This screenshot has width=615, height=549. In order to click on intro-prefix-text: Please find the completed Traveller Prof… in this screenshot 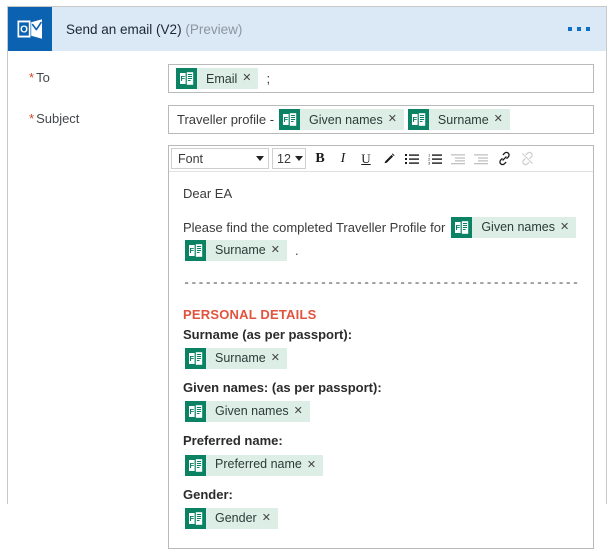, I will do `click(314, 227)`.